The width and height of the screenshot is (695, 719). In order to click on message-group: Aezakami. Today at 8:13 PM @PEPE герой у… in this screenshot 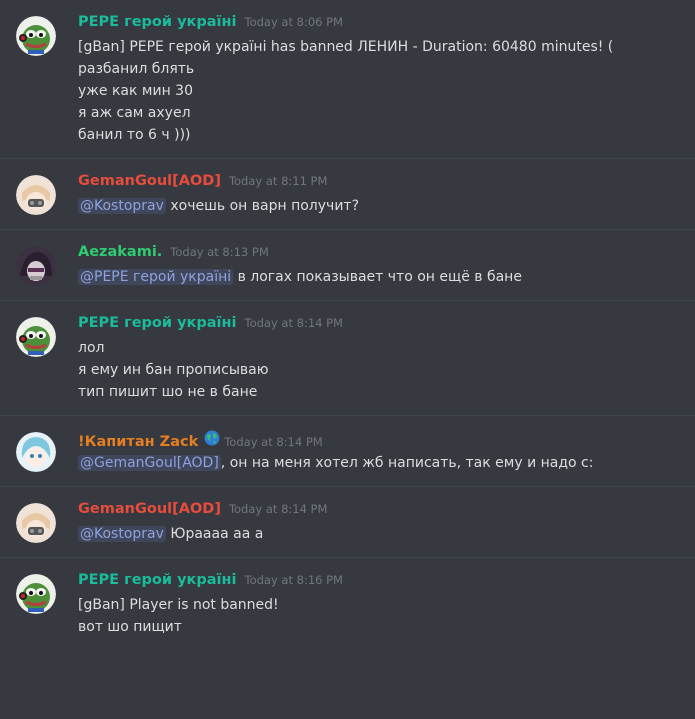, I will do `click(347, 264)`.